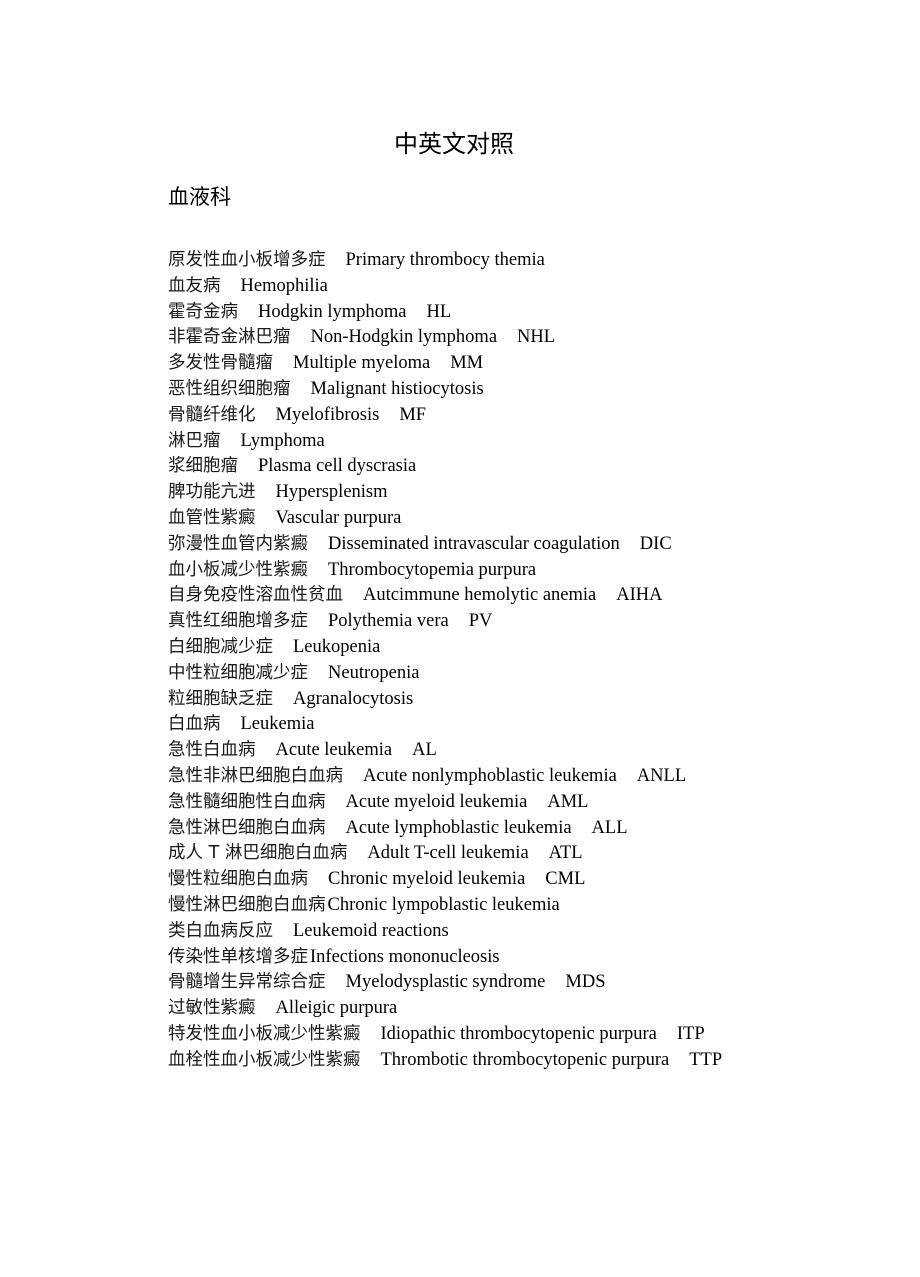  Describe the element at coordinates (655, 543) in the screenshot. I see `term-abbreviation: DIC` at that location.